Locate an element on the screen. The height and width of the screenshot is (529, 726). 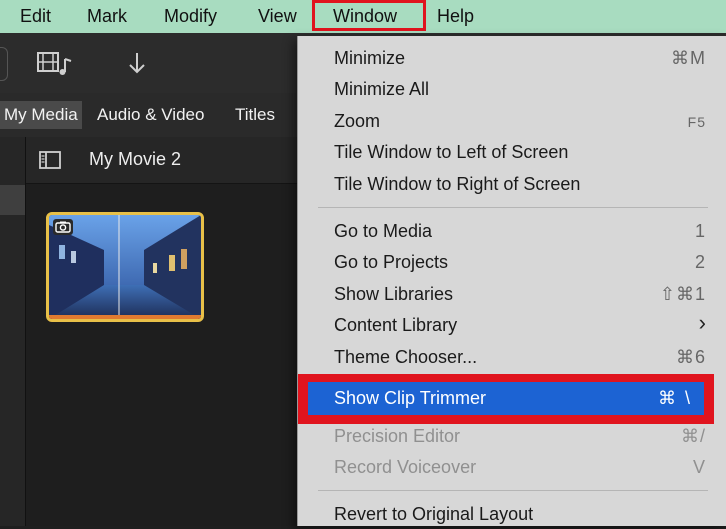
media-tabs: My Media Audio & Video Titles is located at coordinates (150, 115).